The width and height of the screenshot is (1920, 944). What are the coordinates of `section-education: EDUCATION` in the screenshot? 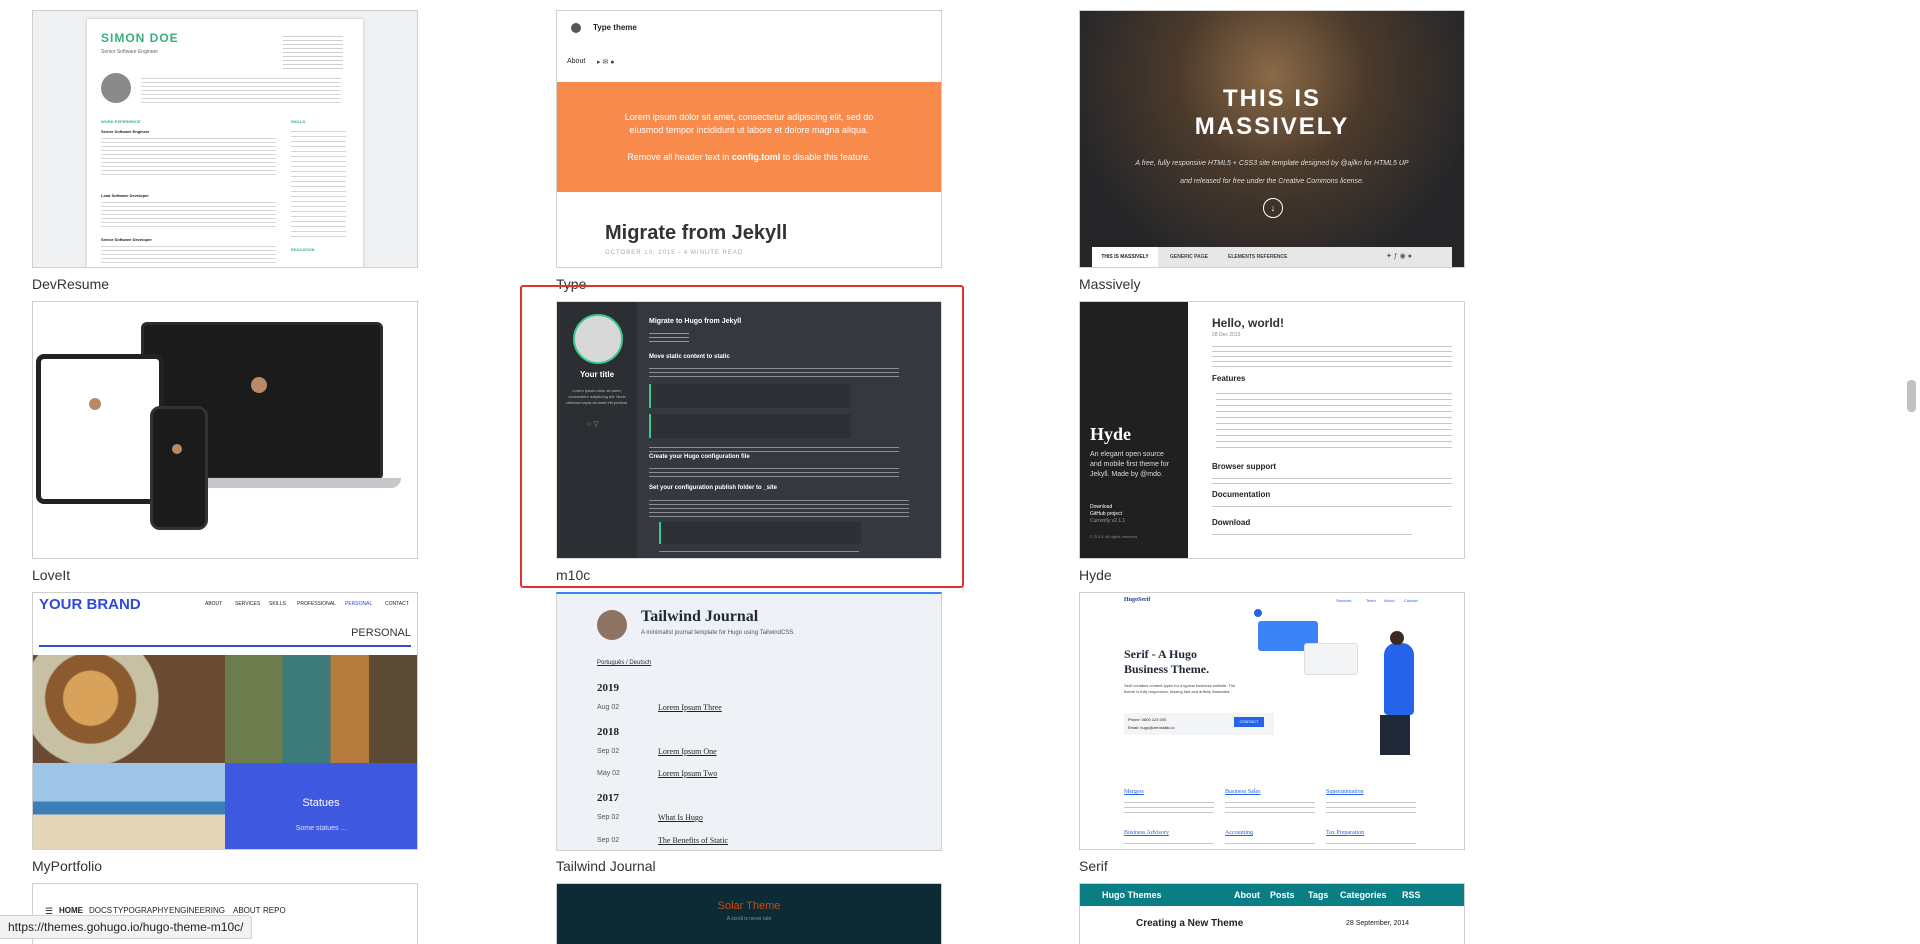 It's located at (303, 249).